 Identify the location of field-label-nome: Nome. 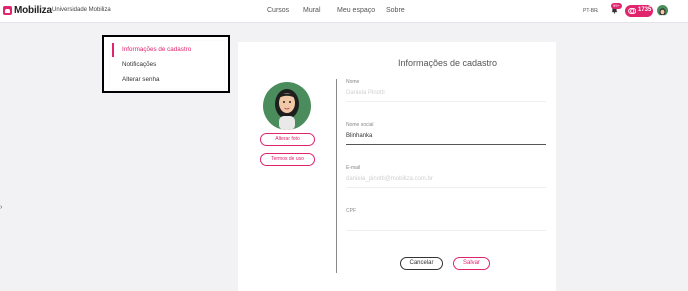
(353, 82).